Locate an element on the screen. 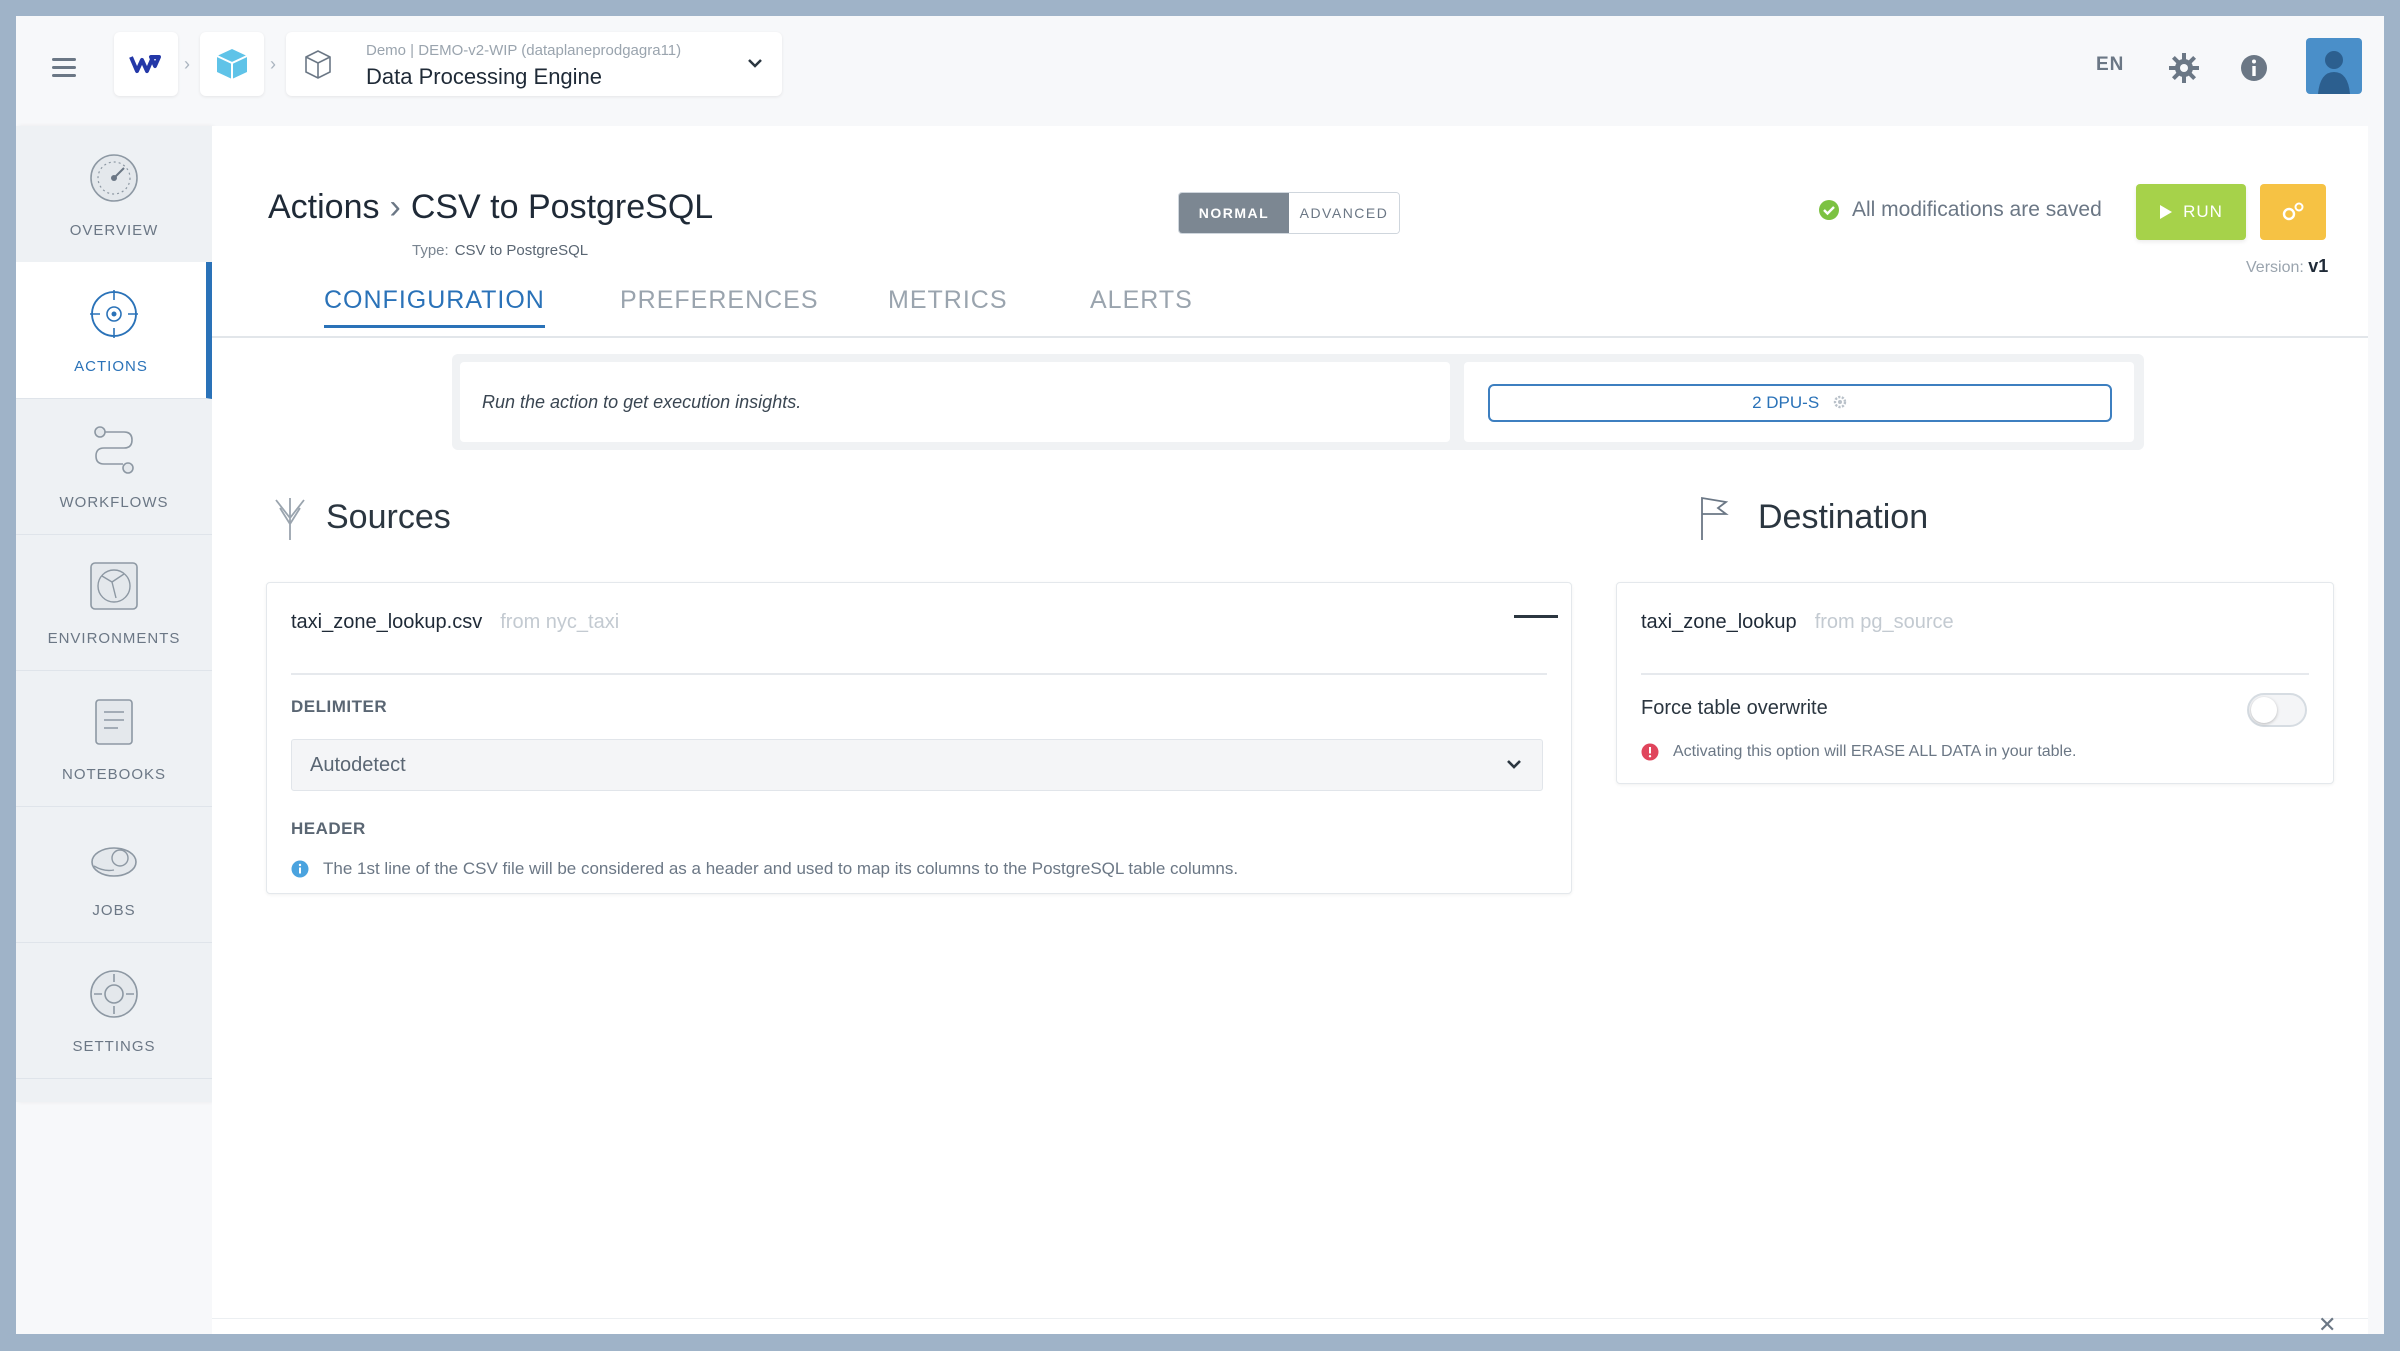 The width and height of the screenshot is (2400, 1351). sidebar-item-label: OVERVIEW is located at coordinates (114, 230).